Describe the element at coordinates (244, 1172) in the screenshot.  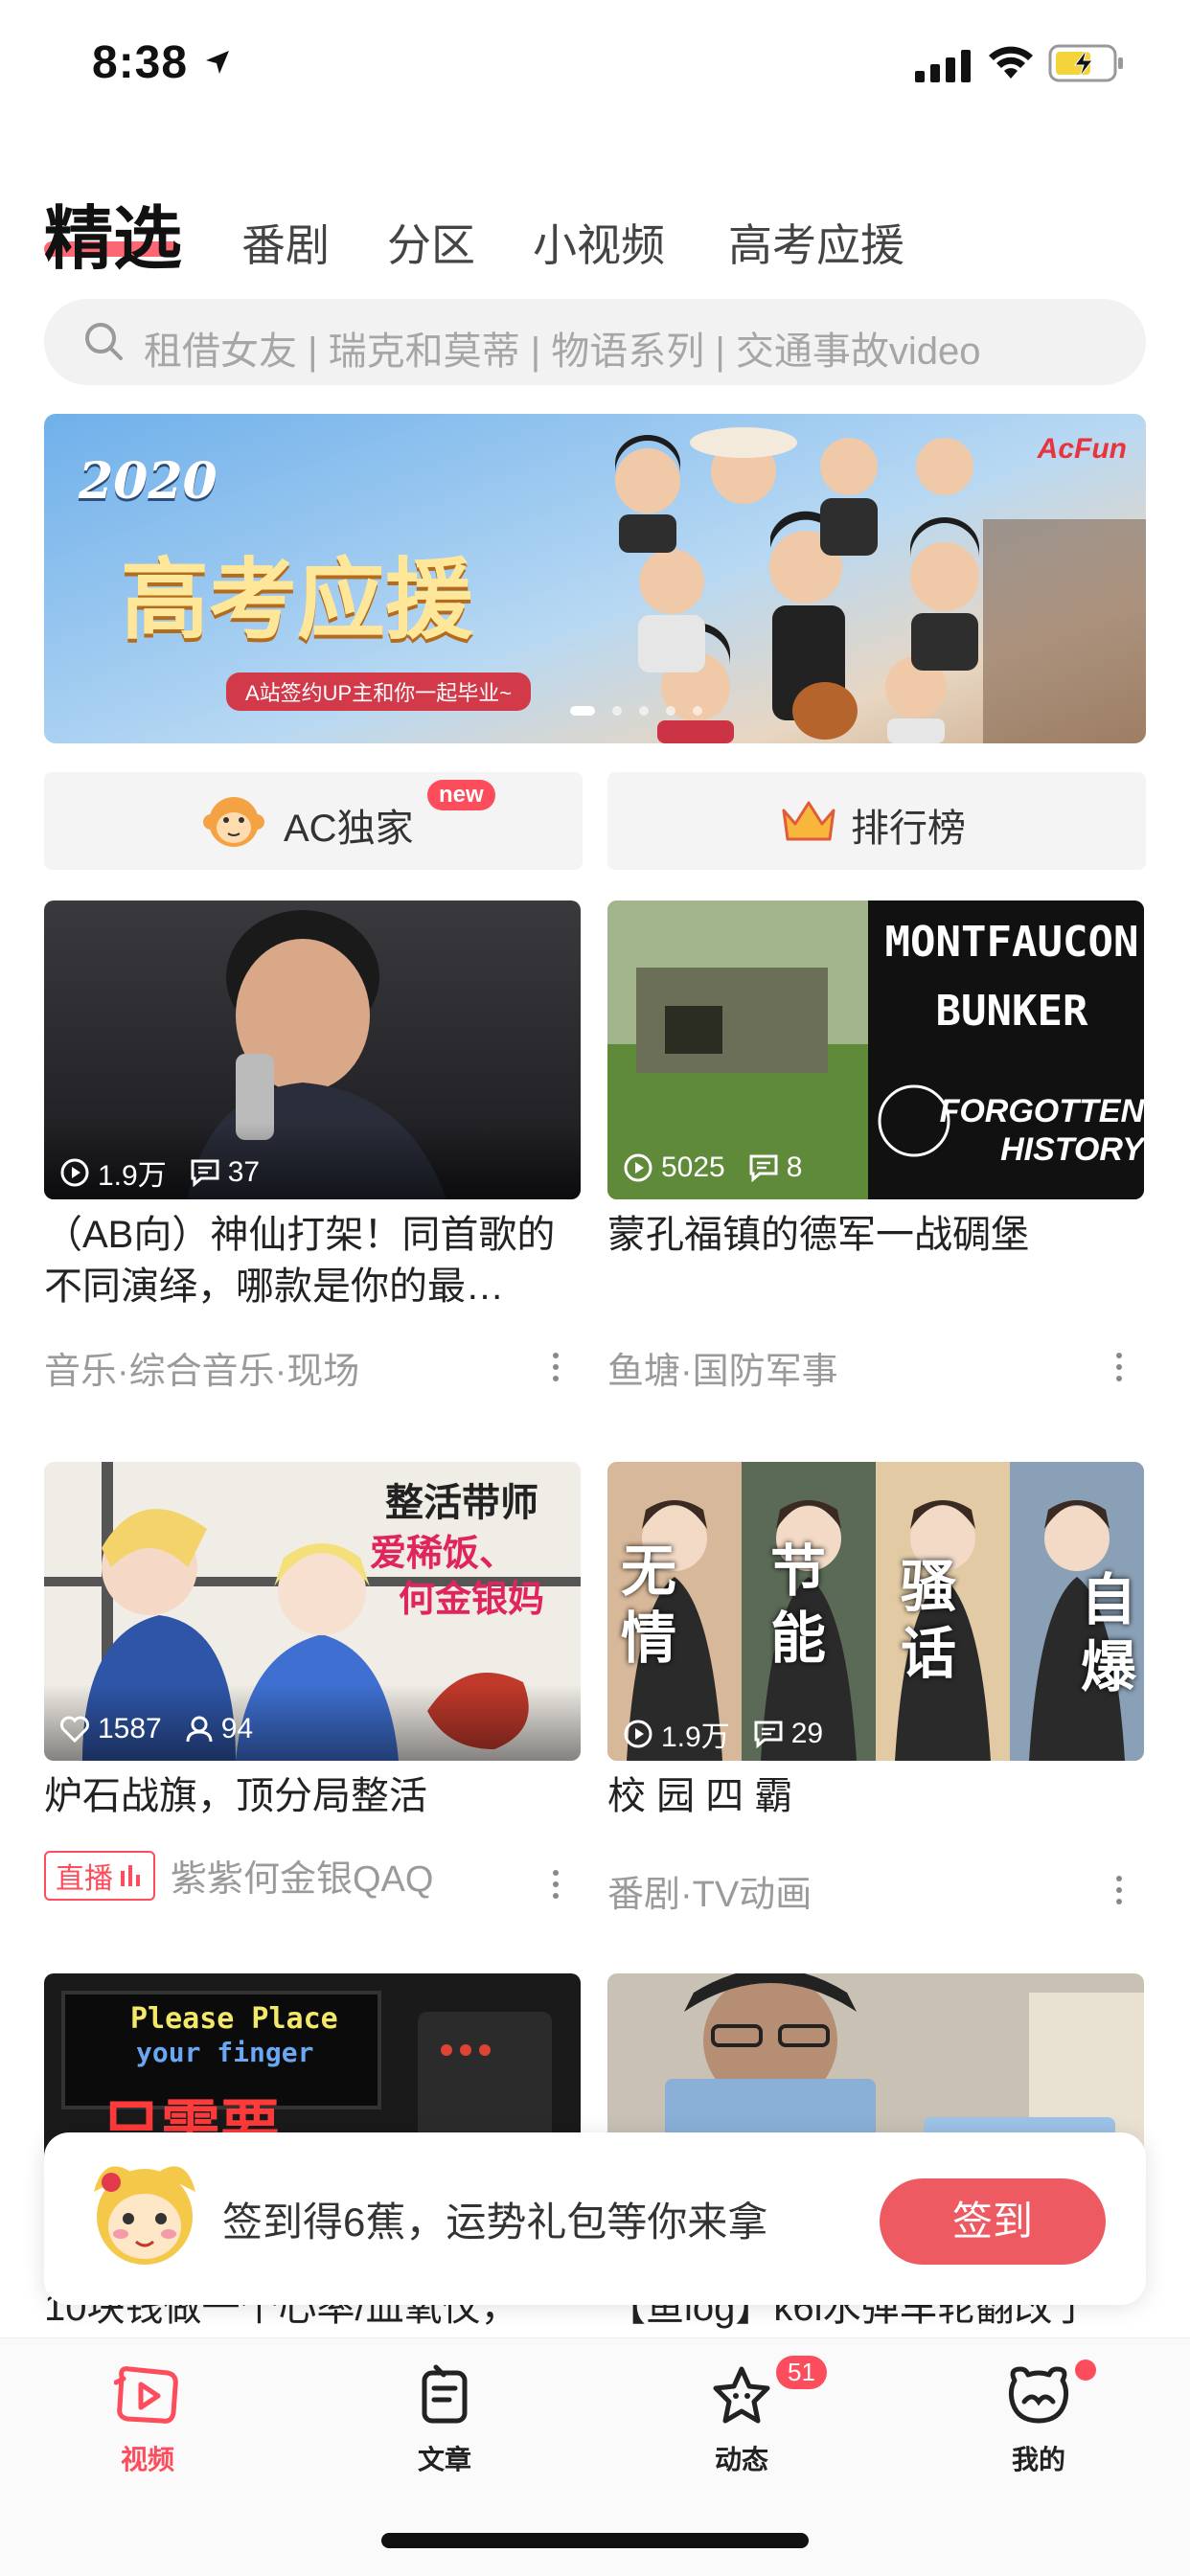
I see `comment-count: 37` at that location.